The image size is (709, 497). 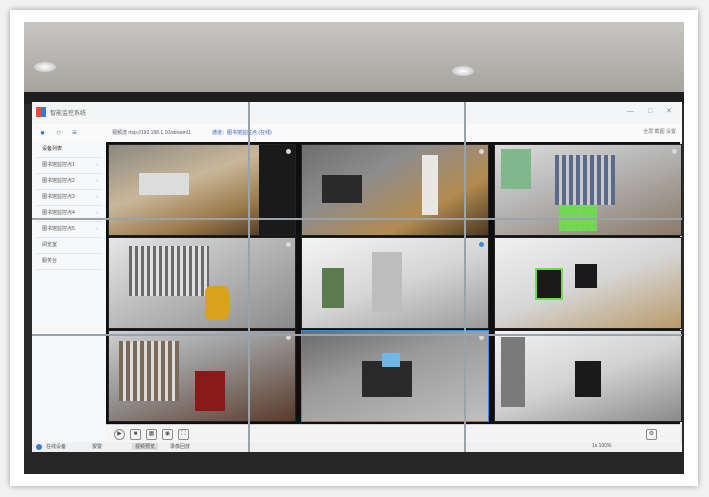 I want to click on sidebar-item: 图书馆监控点5 ›, so click(x=69, y=230).